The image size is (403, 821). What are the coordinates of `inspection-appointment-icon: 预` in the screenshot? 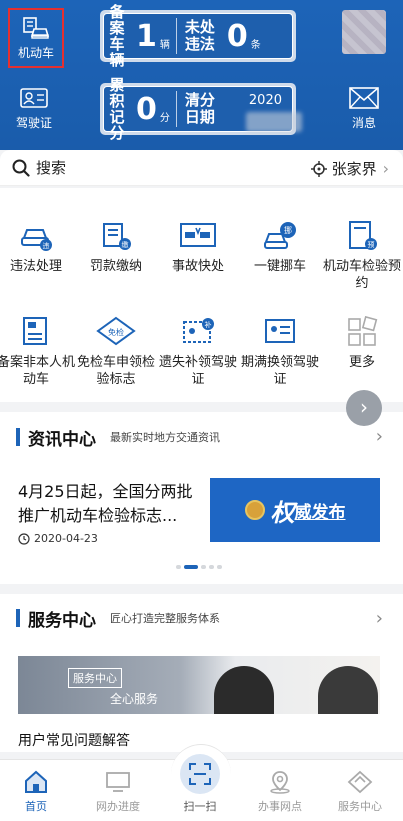 It's located at (363, 235).